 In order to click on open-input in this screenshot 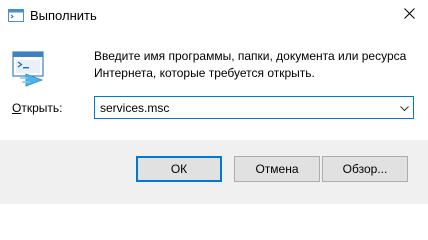, I will do `click(240, 107)`.